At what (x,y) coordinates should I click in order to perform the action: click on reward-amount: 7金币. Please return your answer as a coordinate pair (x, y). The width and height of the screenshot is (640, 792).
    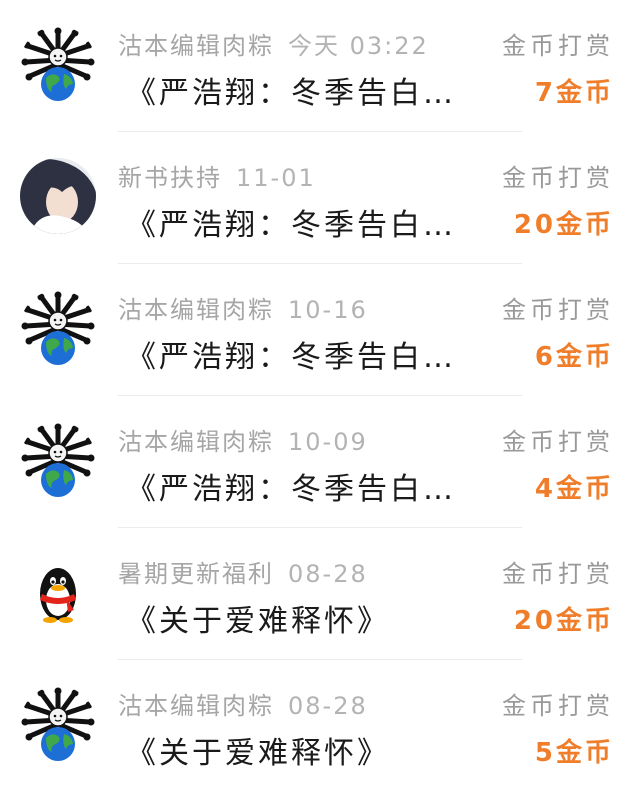
    Looking at the image, I should click on (574, 93).